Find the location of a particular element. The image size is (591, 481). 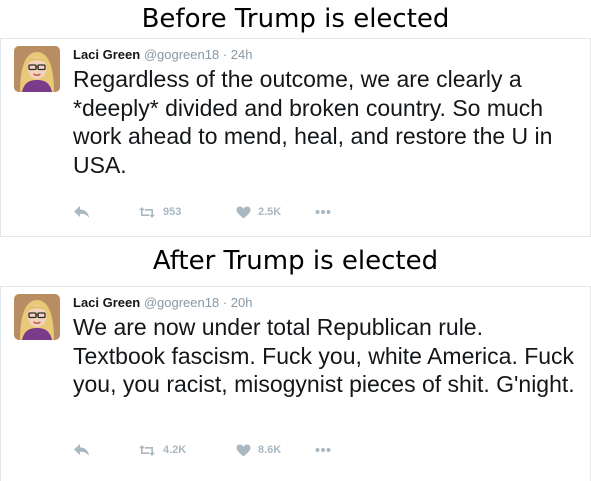

tweet-actions: 953 2.5K is located at coordinates (323, 212).